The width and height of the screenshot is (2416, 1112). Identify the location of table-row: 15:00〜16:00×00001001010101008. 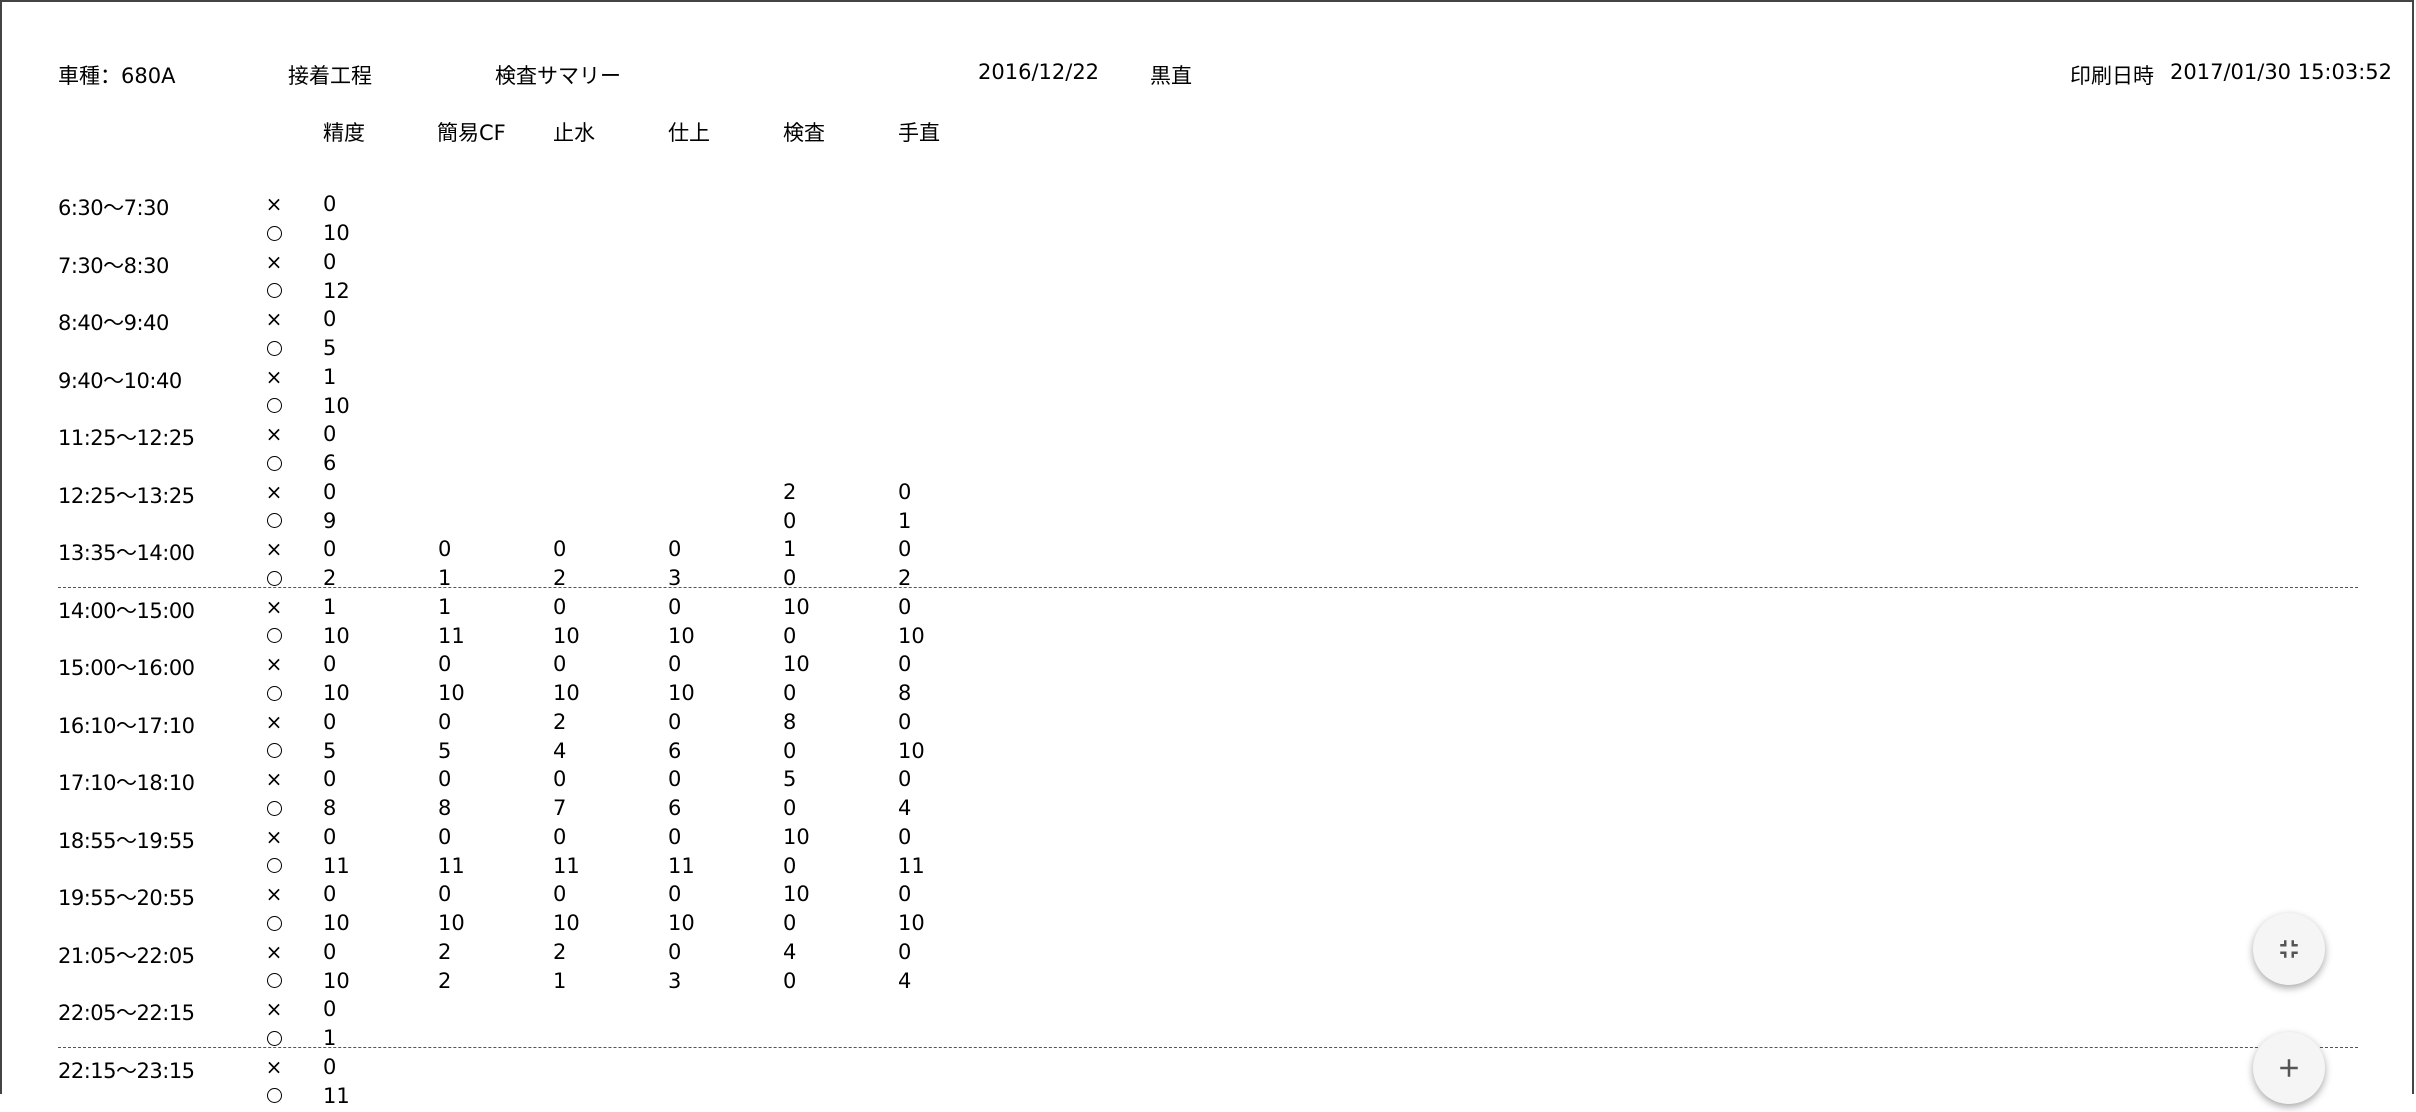
(1208, 681).